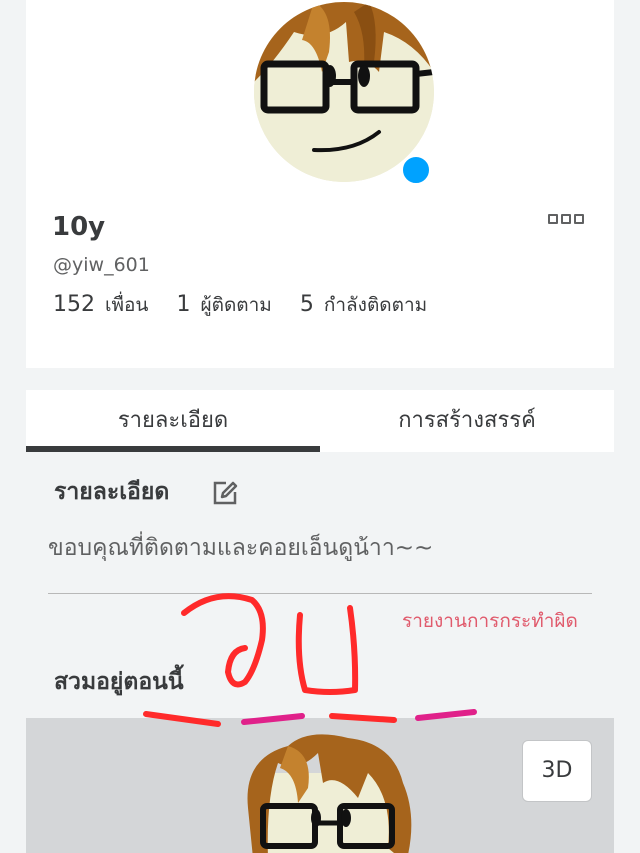  What do you see at coordinates (119, 682) in the screenshot?
I see `currently-wearing-heading: สวมอยู่ตอนนี้` at bounding box center [119, 682].